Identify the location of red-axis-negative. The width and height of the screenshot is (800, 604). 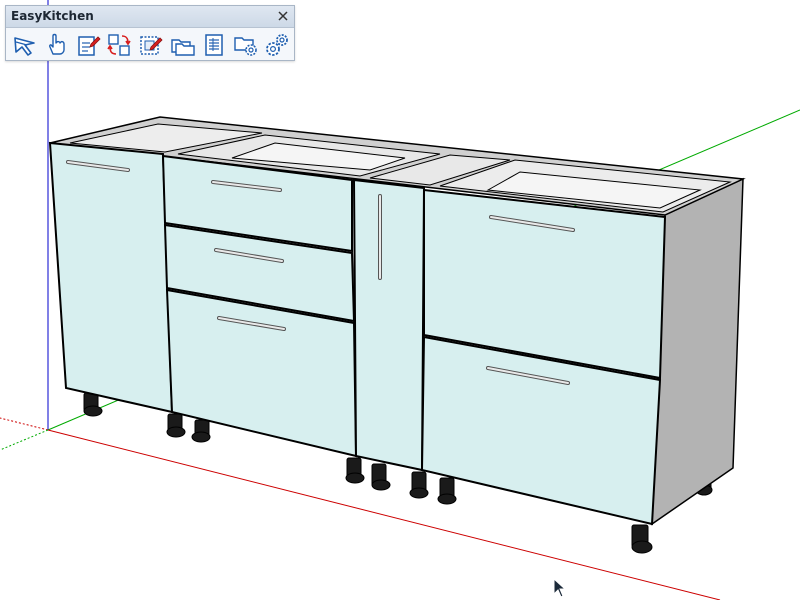
(24, 424).